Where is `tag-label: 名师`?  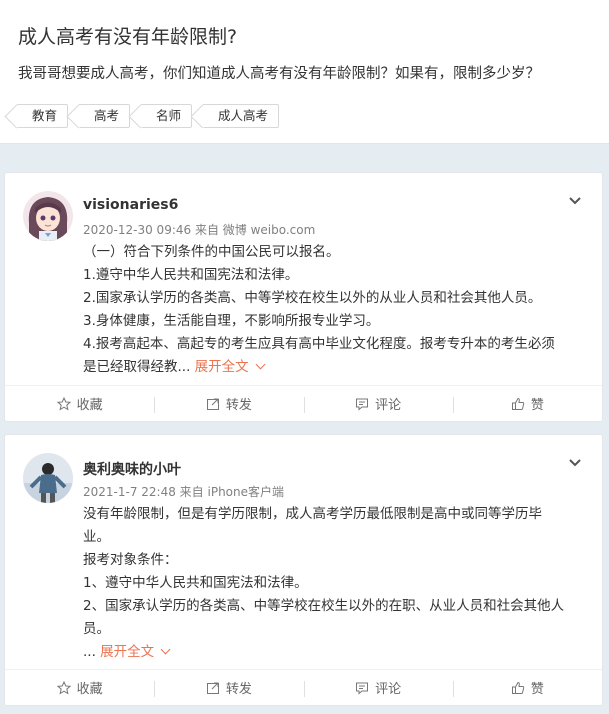
tag-label: 名师 is located at coordinates (169, 115).